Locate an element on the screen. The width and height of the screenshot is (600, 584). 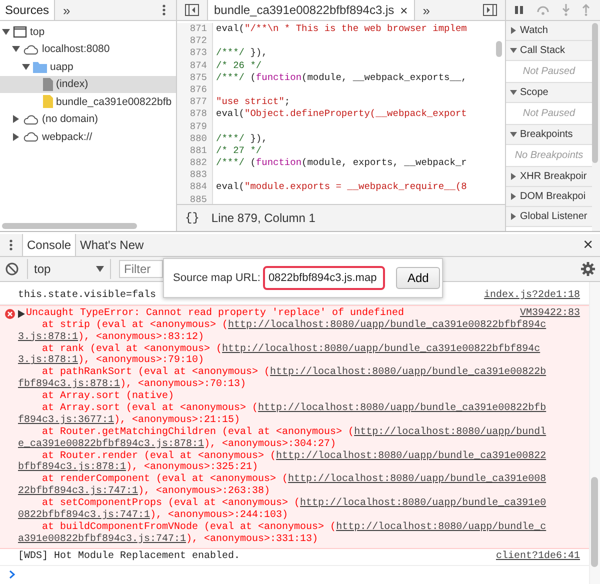
drawer-tab: Console is located at coordinates (49, 245).